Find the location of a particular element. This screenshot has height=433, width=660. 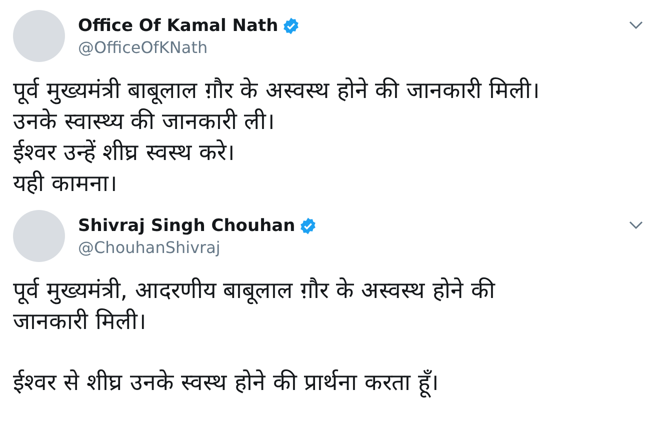

tweet-text: पूर्व मुख्यमंत्री बाबूलाल ग़ौर के अस्वस्थ होने की जानकारी मिली। is located at coordinates (277, 91).